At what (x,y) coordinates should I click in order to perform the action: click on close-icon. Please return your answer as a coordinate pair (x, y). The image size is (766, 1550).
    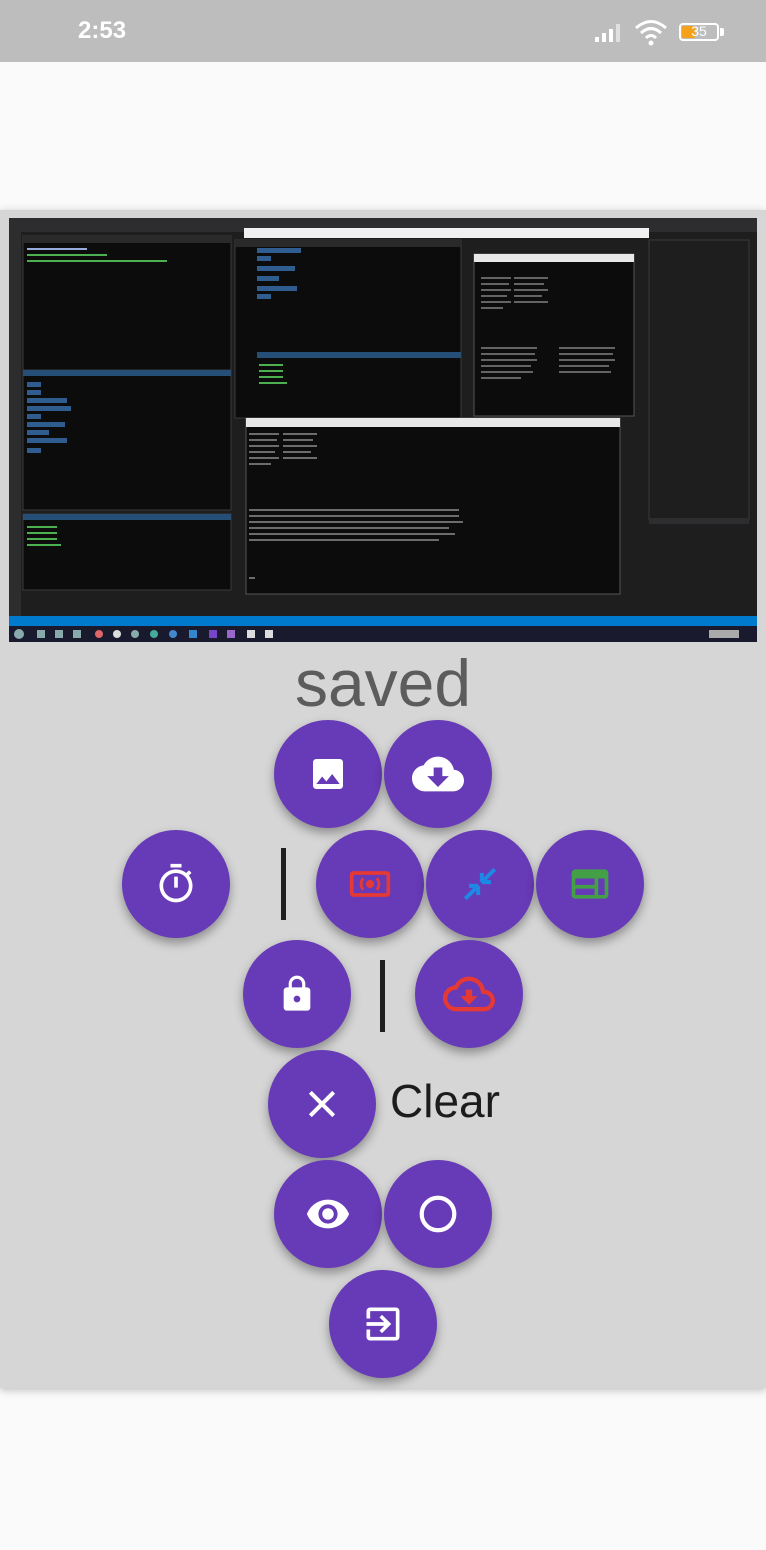
    Looking at the image, I should click on (322, 1104).